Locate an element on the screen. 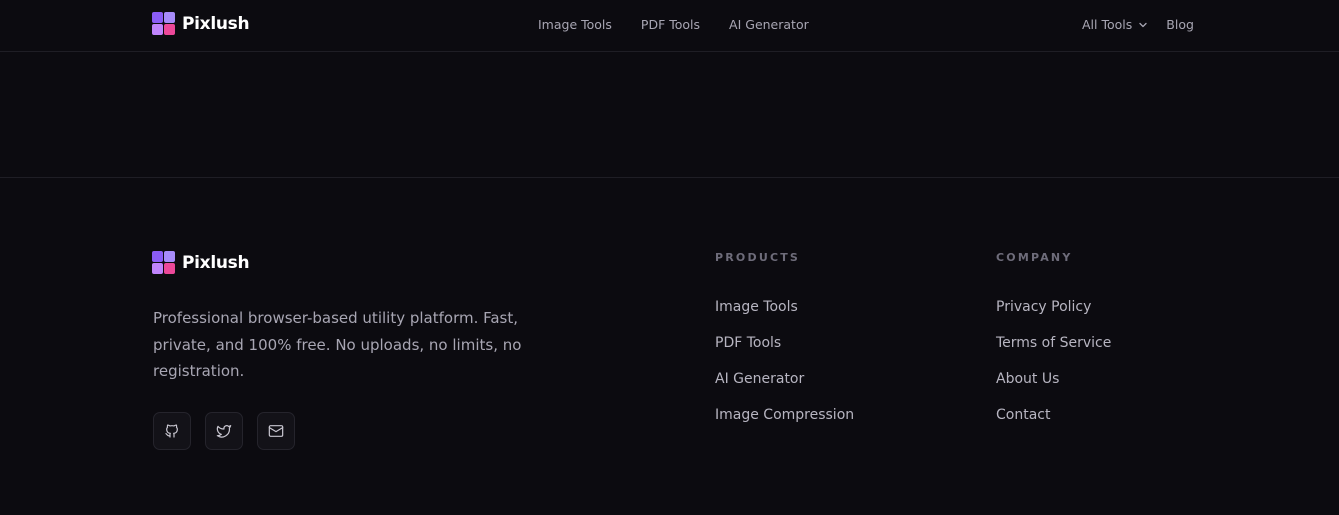 This screenshot has width=1339, height=515. footer-link-privacy-policy: Privacy Policy is located at coordinates (1043, 307).